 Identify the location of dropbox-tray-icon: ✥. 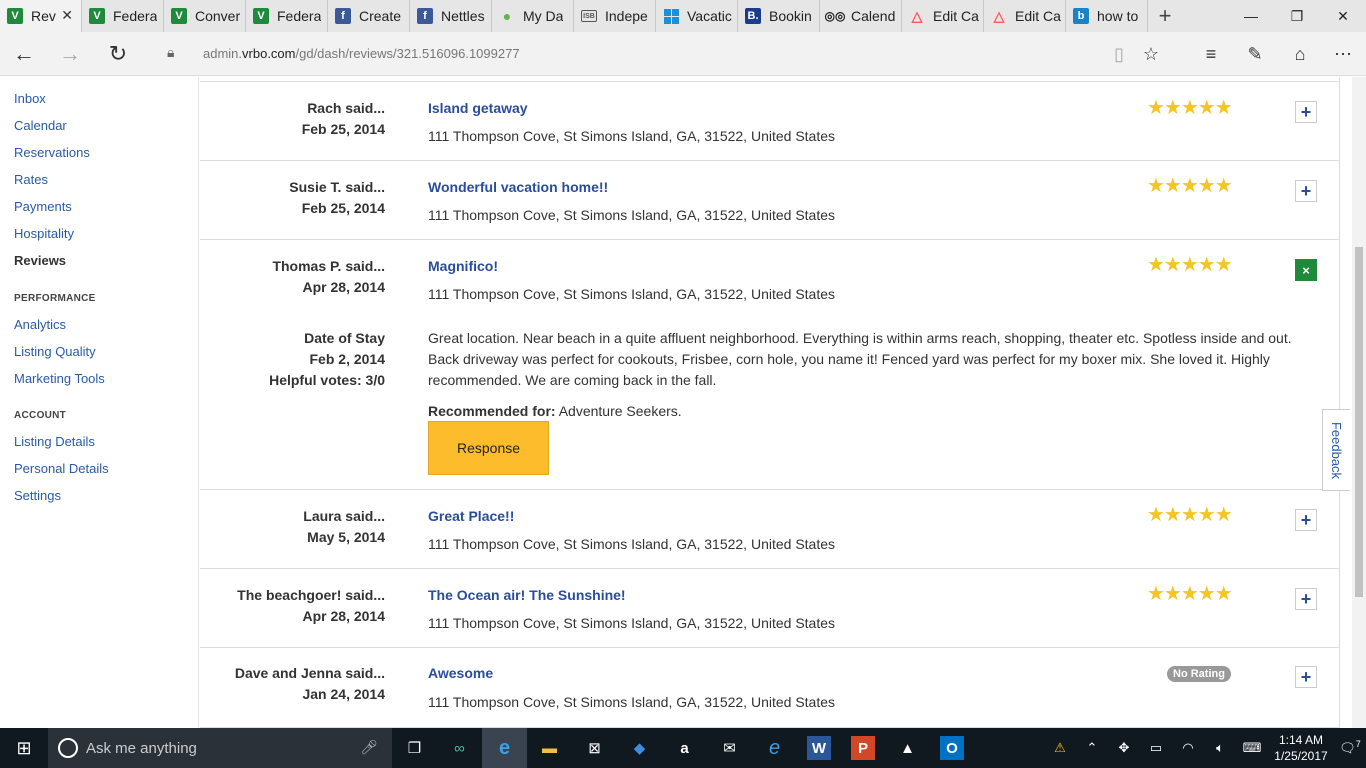
(1124, 748).